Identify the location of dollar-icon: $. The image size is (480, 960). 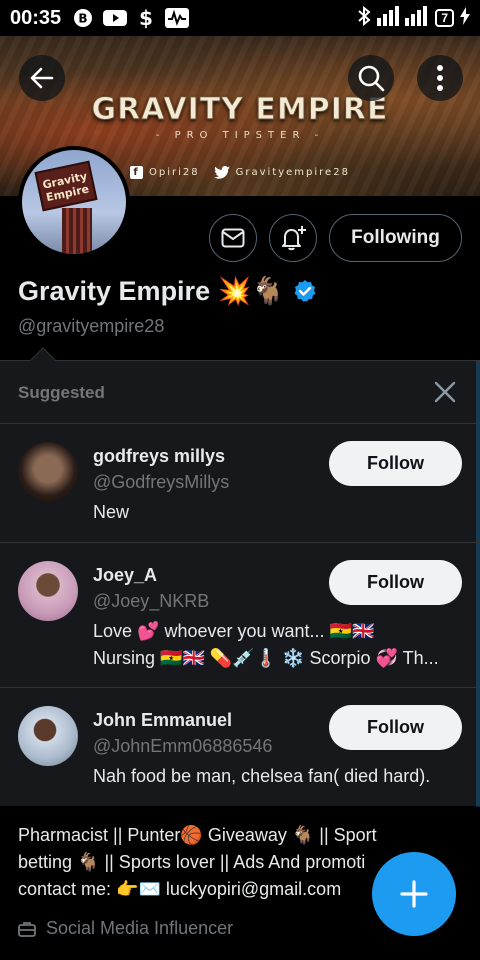
(146, 18).